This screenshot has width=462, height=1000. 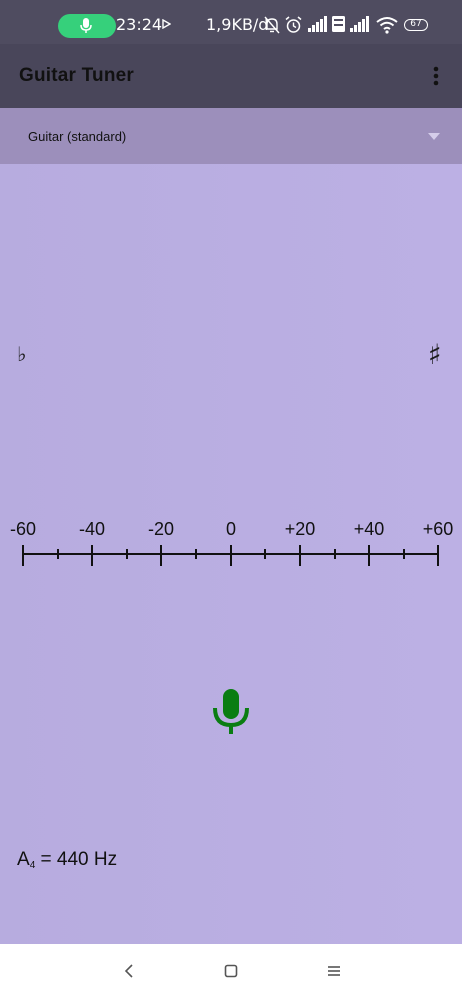 What do you see at coordinates (434, 136) in the screenshot?
I see `dropdown-arrow-icon` at bounding box center [434, 136].